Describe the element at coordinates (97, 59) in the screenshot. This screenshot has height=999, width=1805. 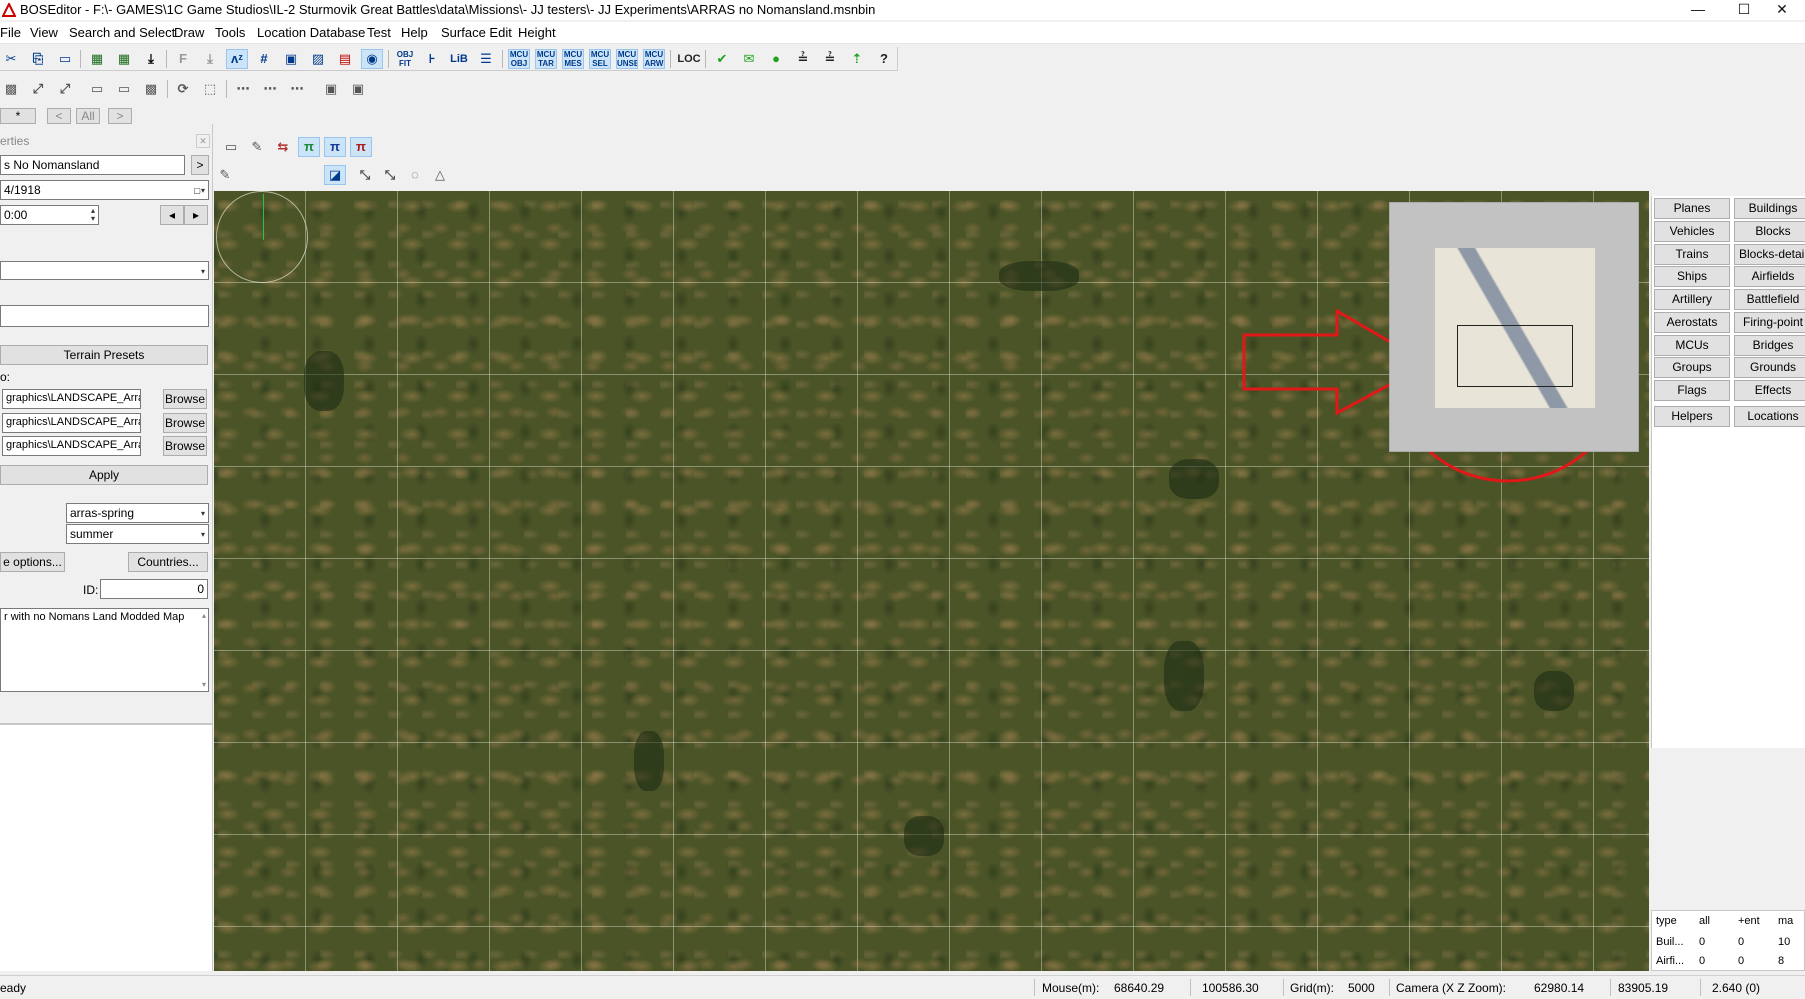
I see `map-icon: ▦` at that location.